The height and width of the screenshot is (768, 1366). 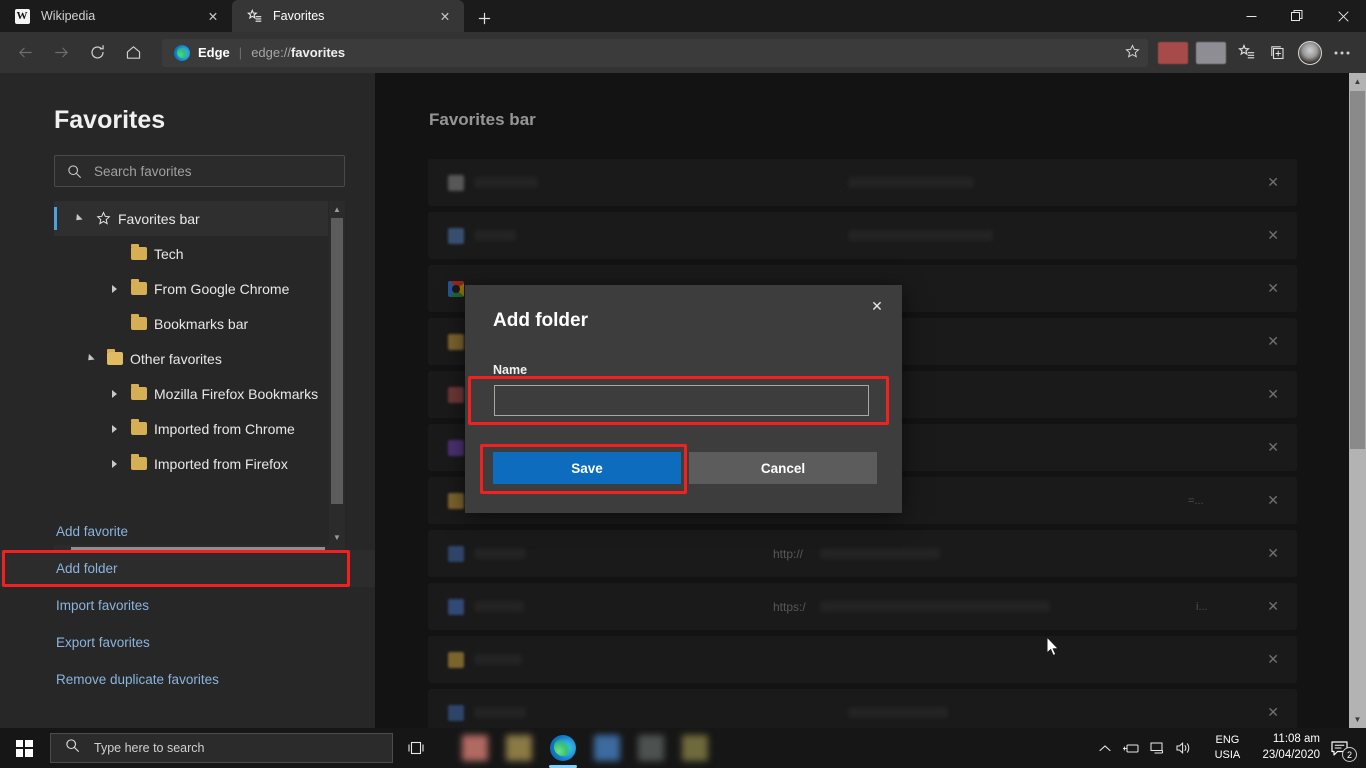 I want to click on tree-item-mozilla-firefox-bookmarks: Mozilla Firefox Bookmarks, so click(x=191, y=393).